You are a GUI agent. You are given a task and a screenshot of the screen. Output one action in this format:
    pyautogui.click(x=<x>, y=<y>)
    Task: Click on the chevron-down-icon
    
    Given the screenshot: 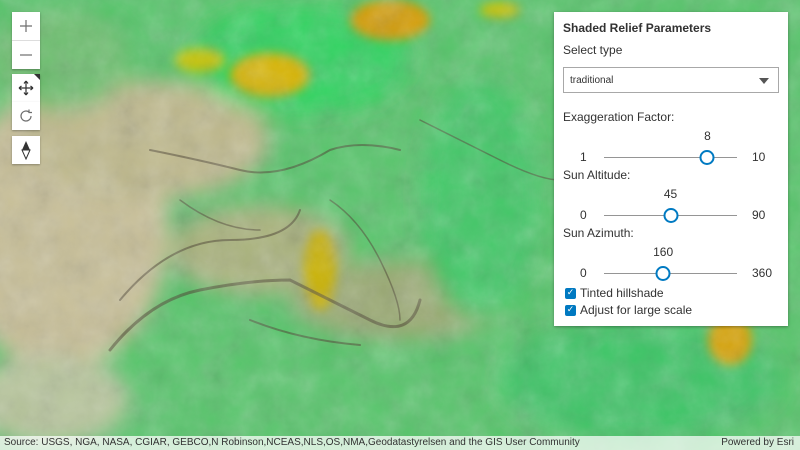 What is the action you would take?
    pyautogui.click(x=764, y=81)
    